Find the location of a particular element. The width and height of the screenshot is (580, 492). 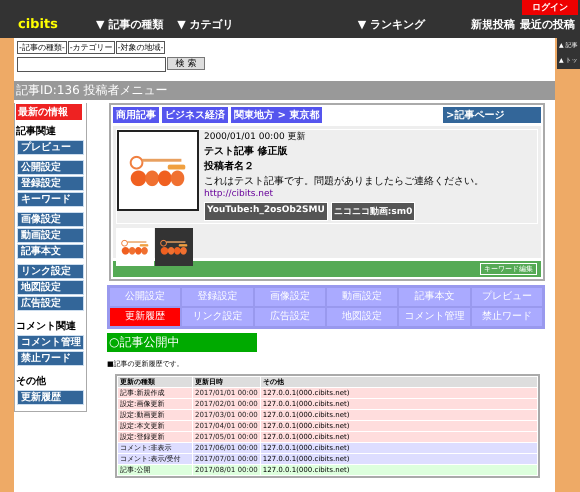

sidebar-item: リンク設定 is located at coordinates (50, 271).